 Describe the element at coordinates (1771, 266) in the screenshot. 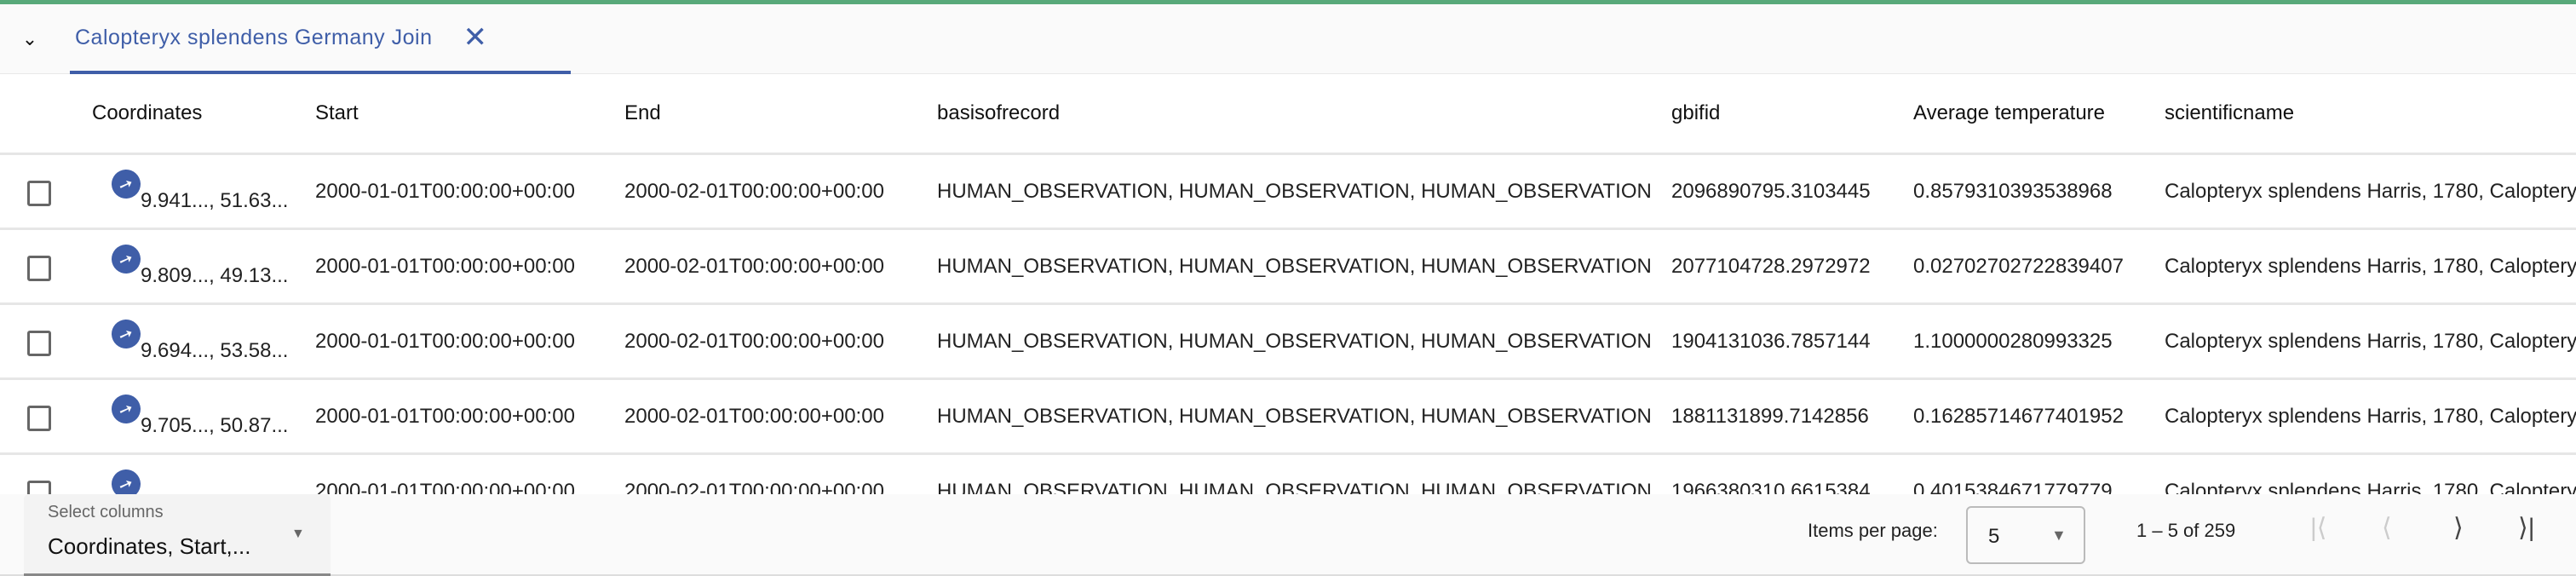

I see `cell-gbifid: 2077104728.2972972` at that location.